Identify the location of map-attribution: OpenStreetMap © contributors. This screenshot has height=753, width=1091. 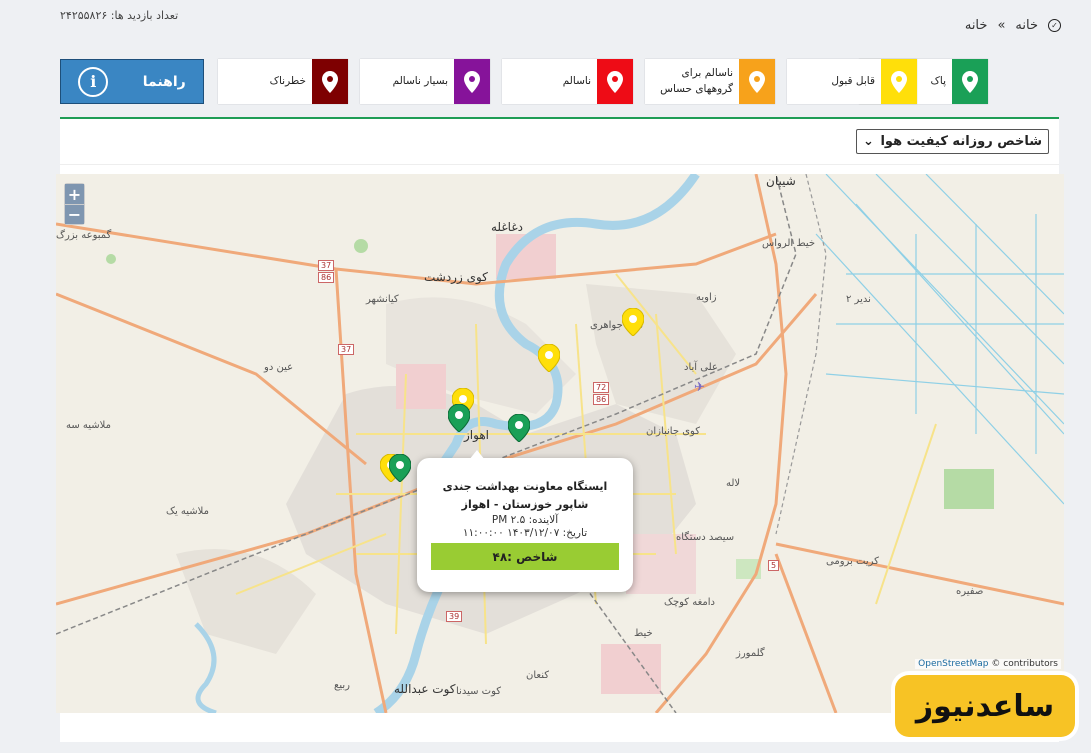
(988, 664).